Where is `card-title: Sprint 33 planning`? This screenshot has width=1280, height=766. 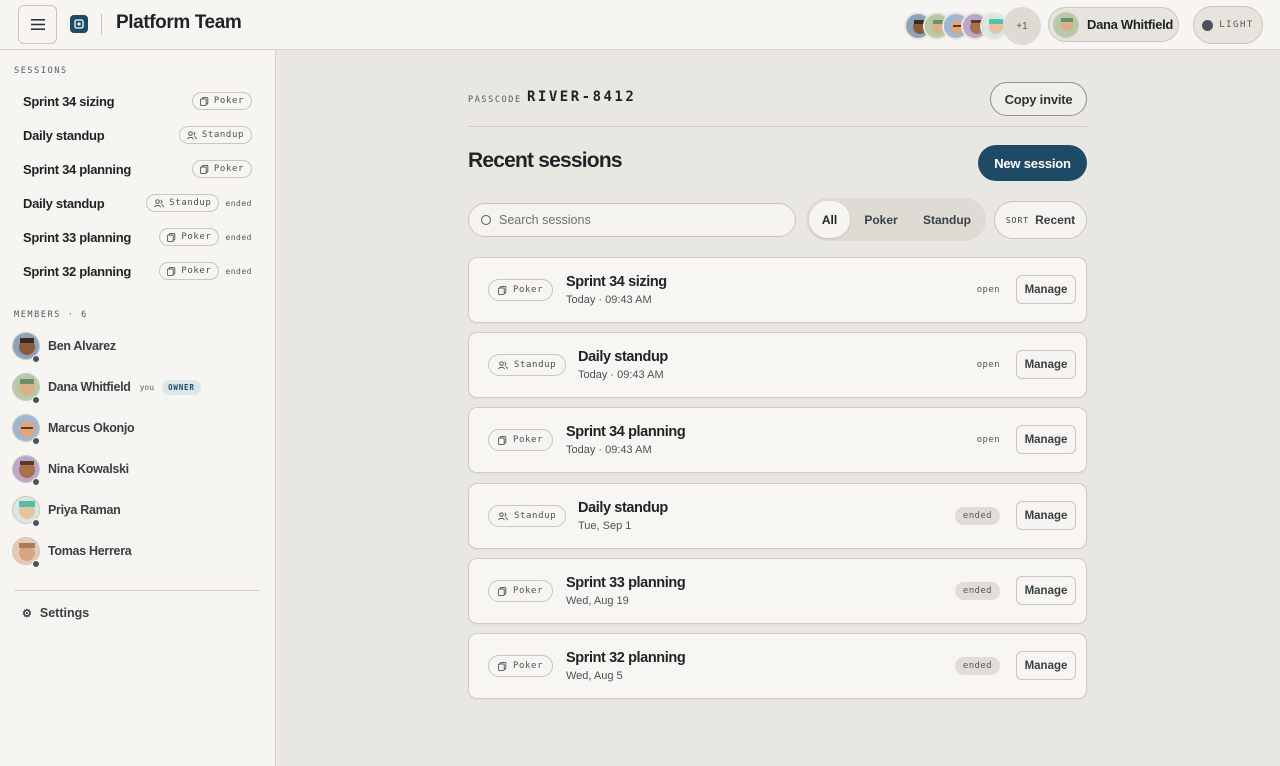
card-title: Sprint 33 planning is located at coordinates (626, 583).